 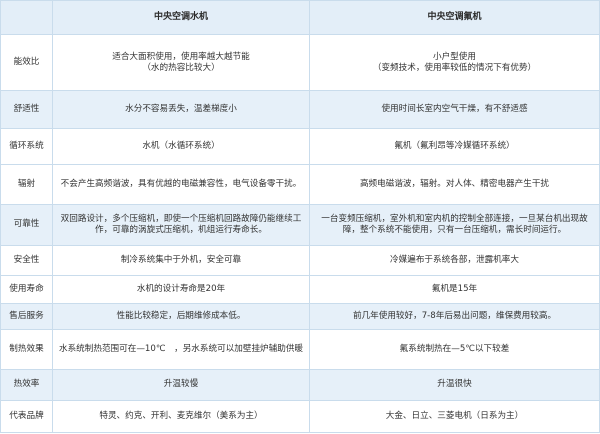 What do you see at coordinates (181, 110) in the screenshot?
I see `water-cell: 水分不容易丢失，温差梯度小` at bounding box center [181, 110].